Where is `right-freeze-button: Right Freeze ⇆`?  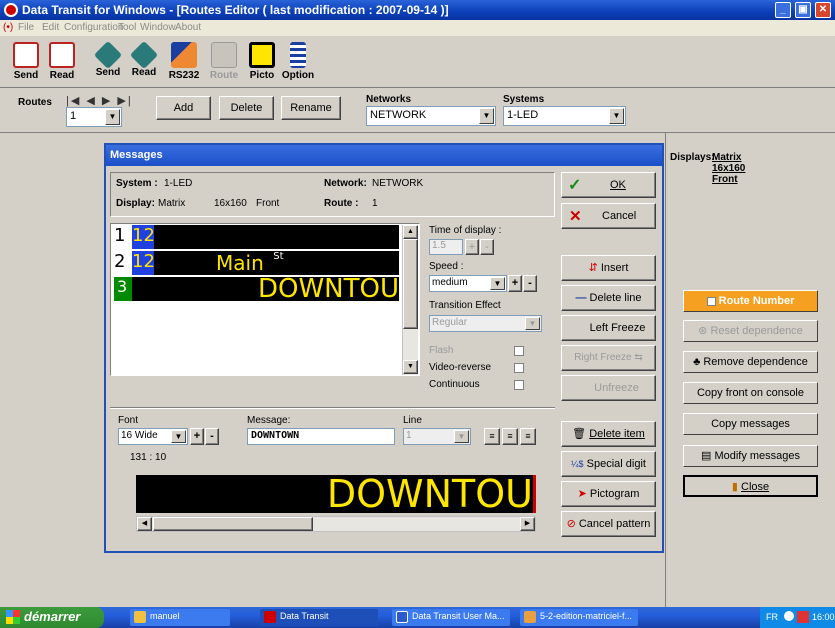 right-freeze-button: Right Freeze ⇆ is located at coordinates (608, 358).